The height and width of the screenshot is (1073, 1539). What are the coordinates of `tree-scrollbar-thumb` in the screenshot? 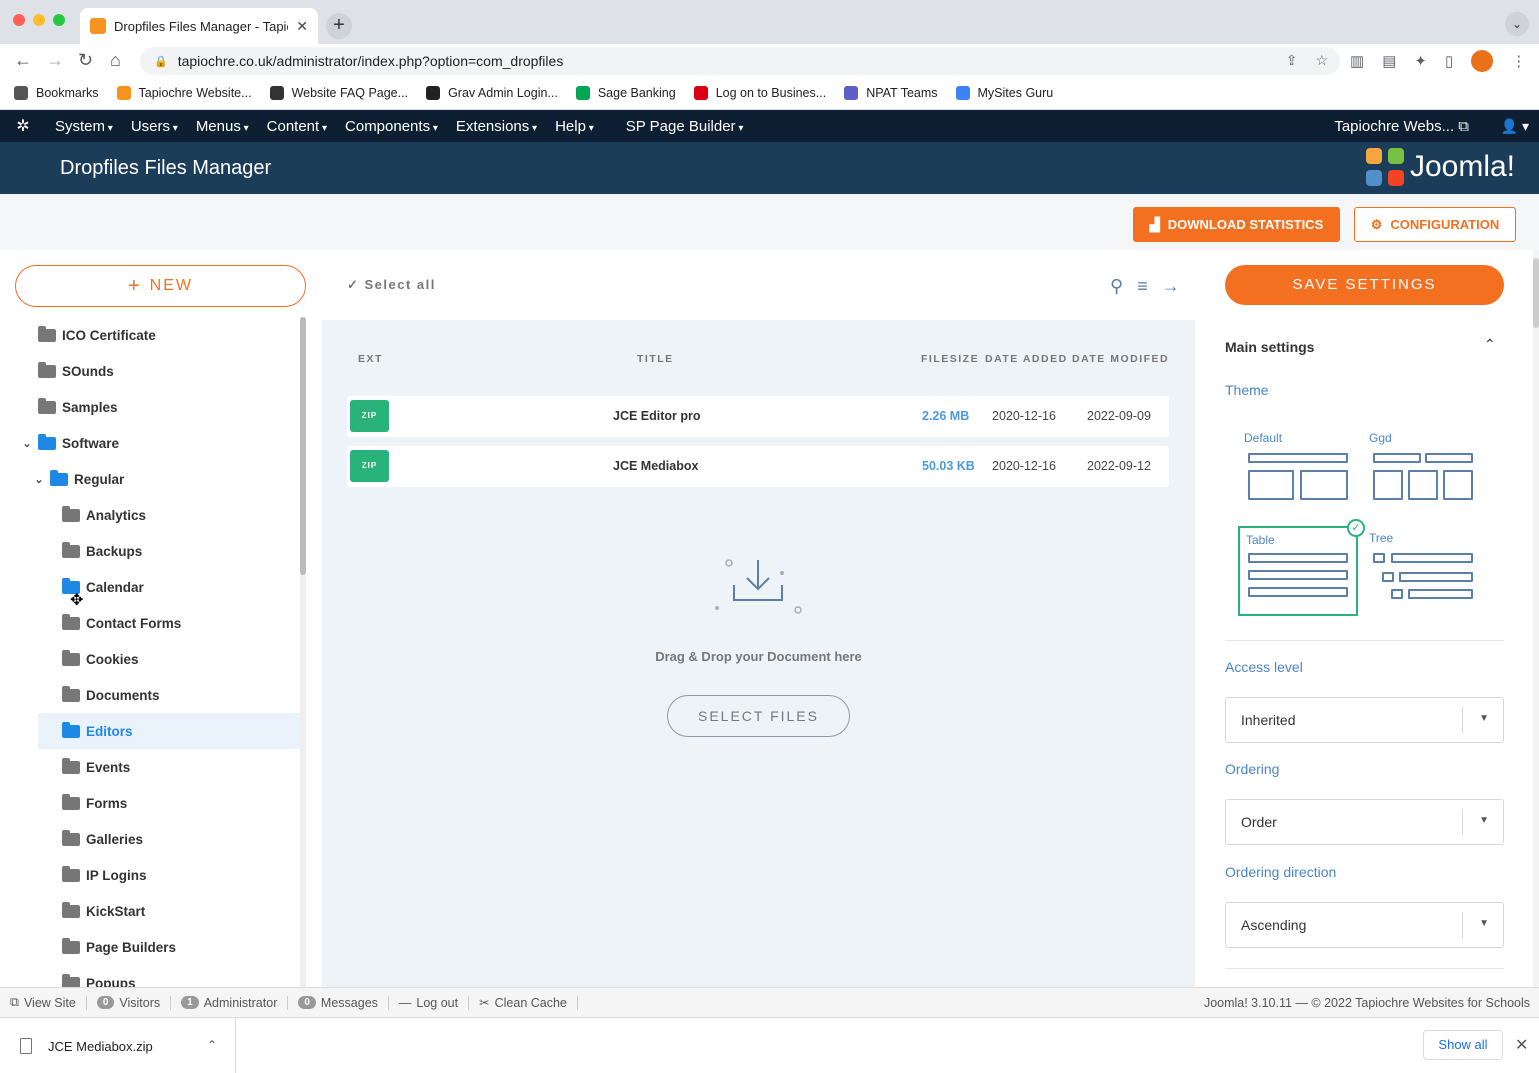 It's located at (303, 446).